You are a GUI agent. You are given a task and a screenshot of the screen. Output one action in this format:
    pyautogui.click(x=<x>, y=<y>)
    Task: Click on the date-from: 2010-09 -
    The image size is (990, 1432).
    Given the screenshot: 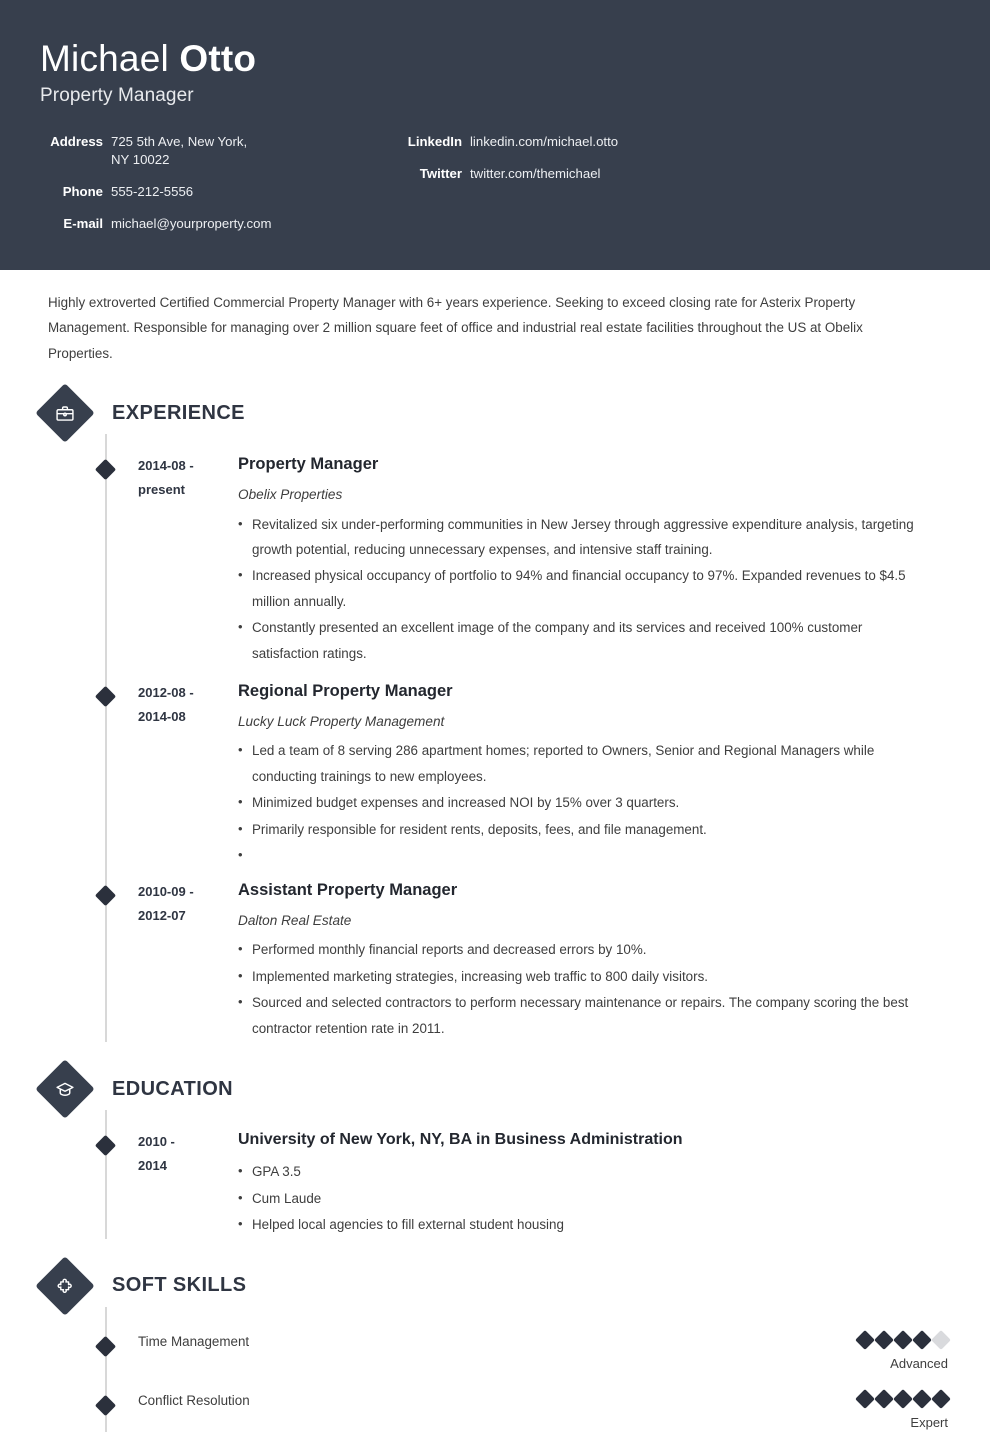 What is the action you would take?
    pyautogui.click(x=188, y=892)
    